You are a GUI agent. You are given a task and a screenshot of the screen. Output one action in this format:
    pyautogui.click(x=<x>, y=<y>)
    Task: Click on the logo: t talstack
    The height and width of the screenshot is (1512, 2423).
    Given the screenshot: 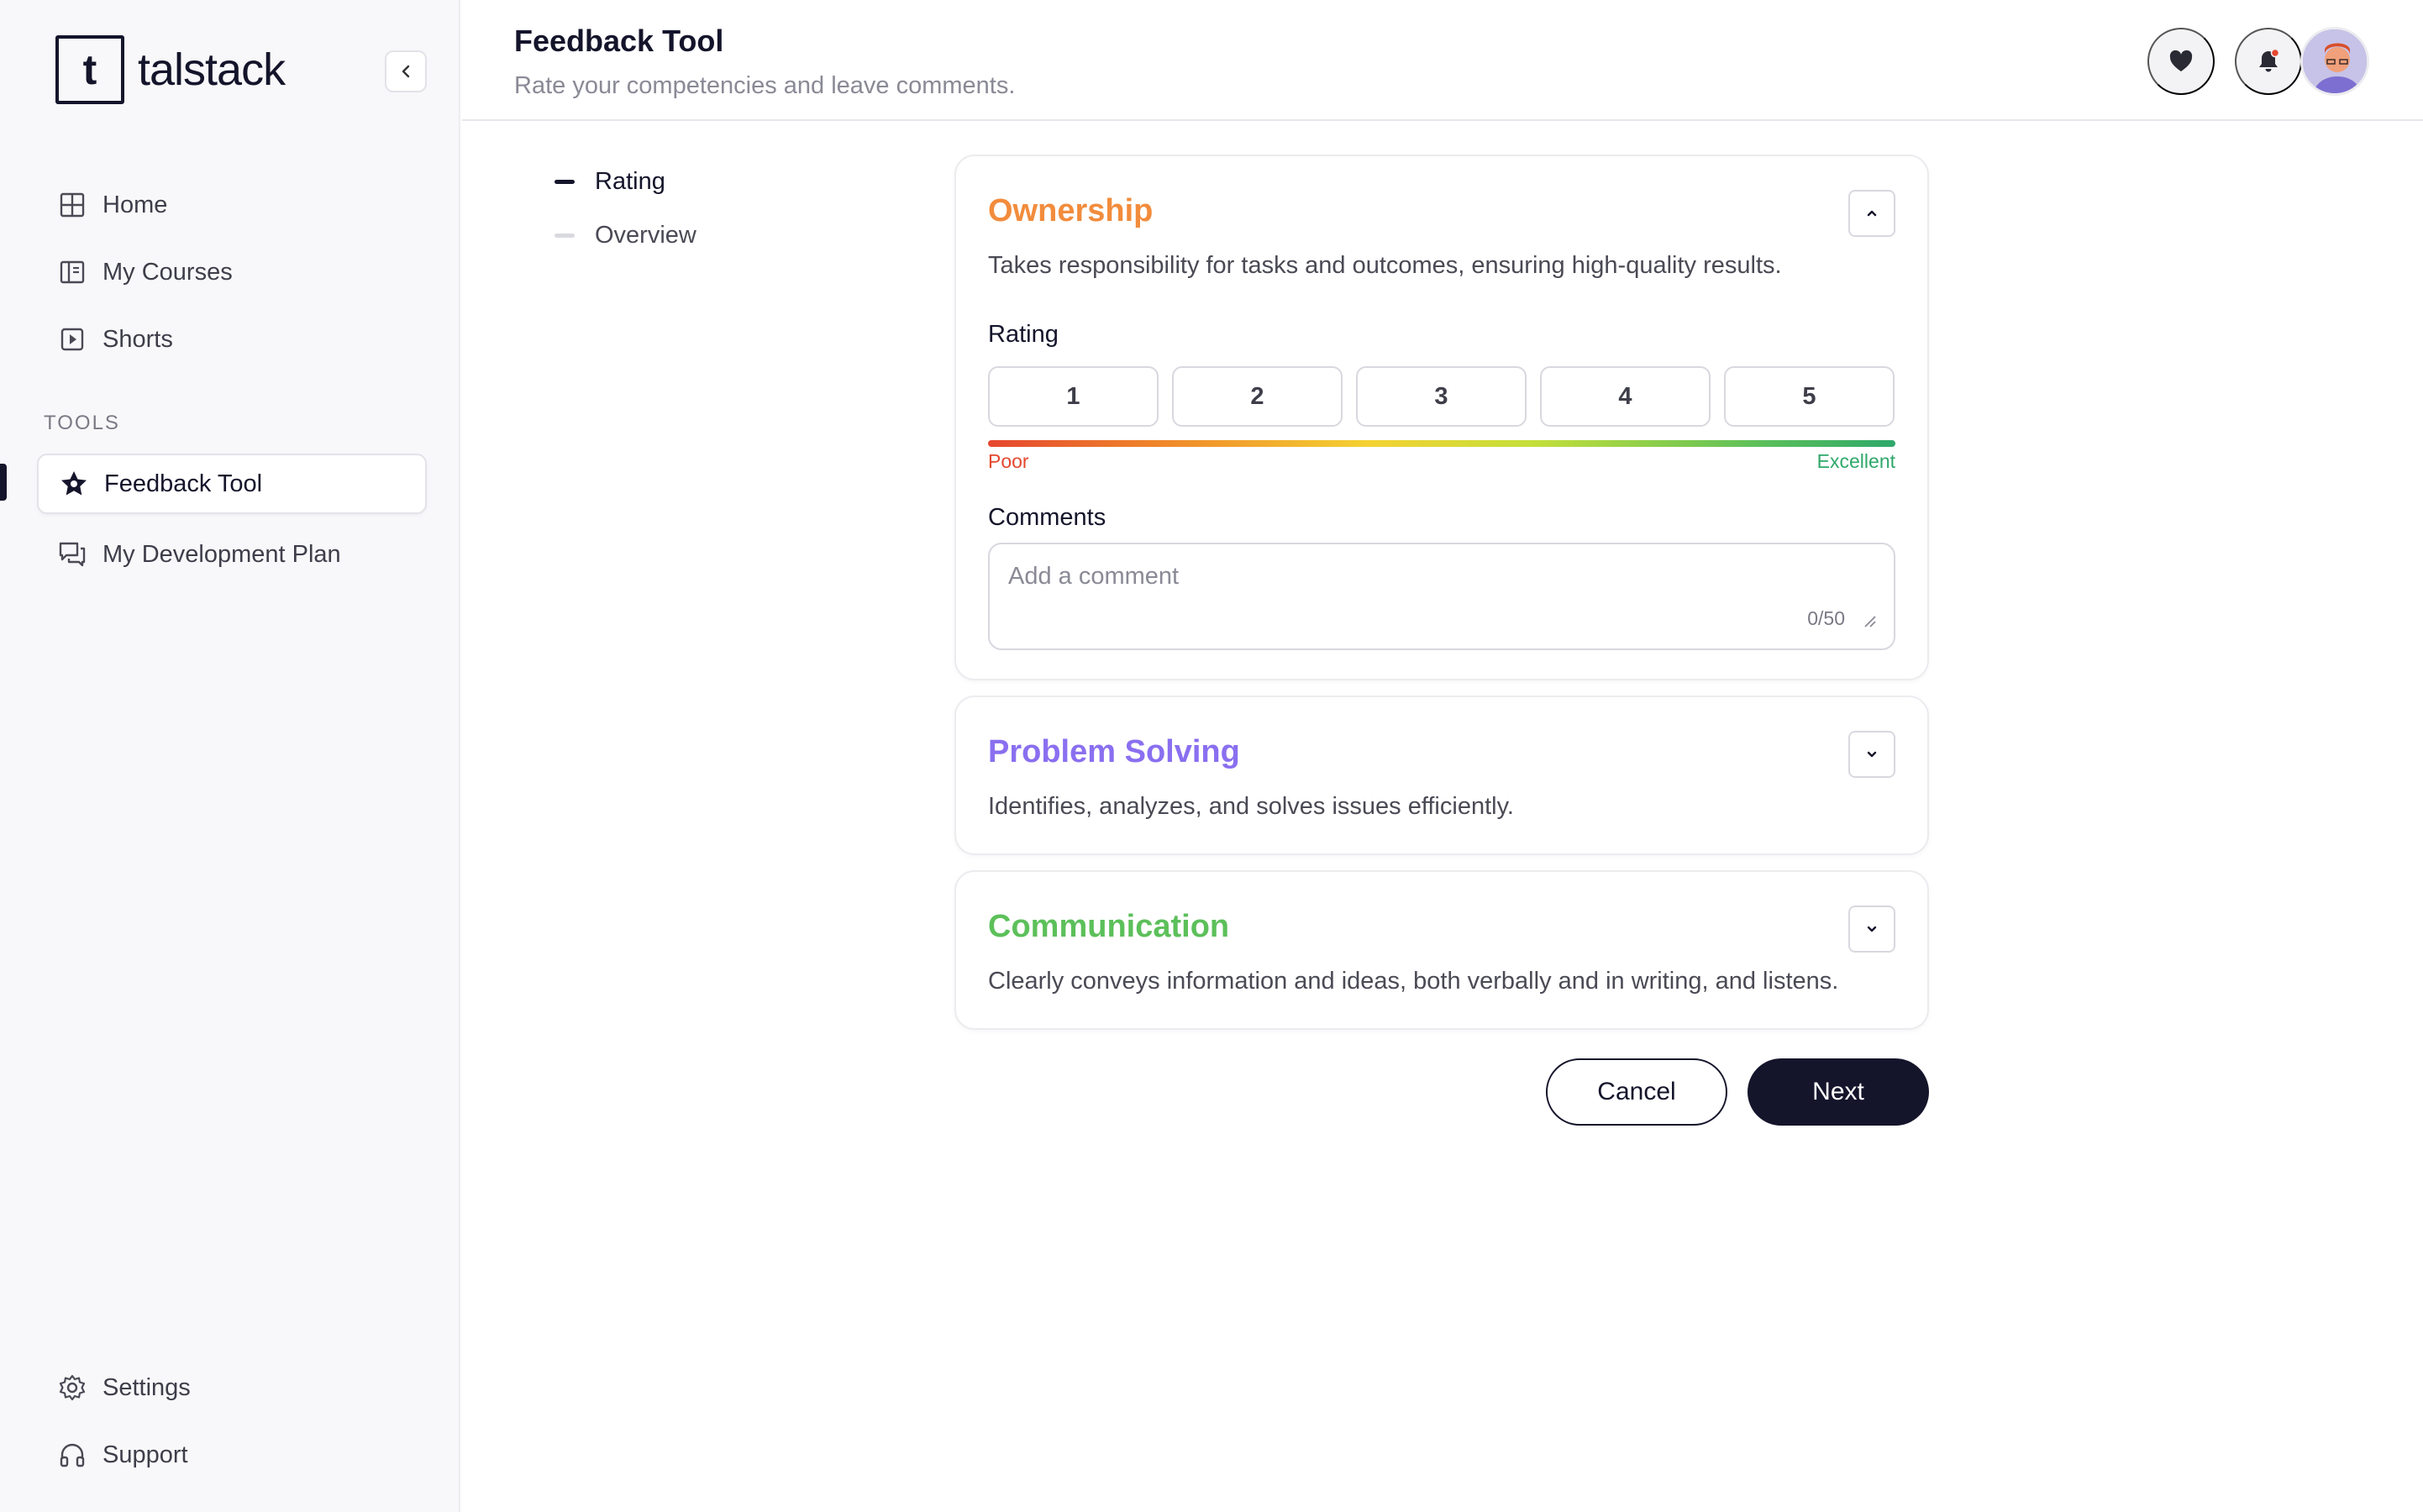 What is the action you would take?
    pyautogui.click(x=170, y=69)
    